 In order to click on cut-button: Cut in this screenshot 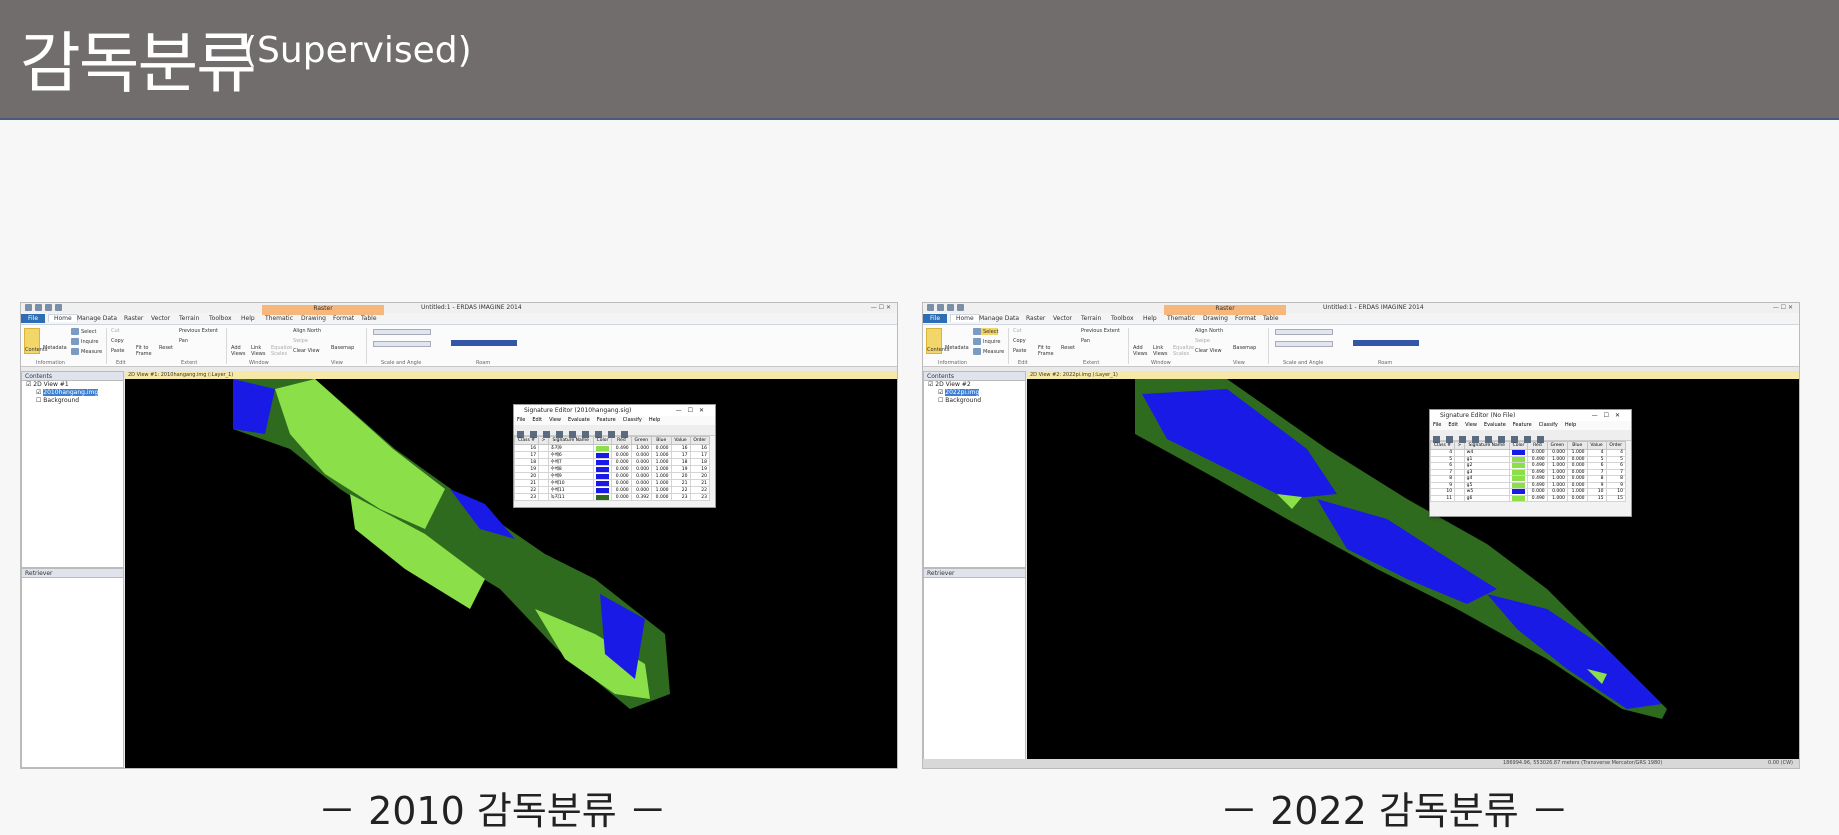, I will do `click(115, 331)`.